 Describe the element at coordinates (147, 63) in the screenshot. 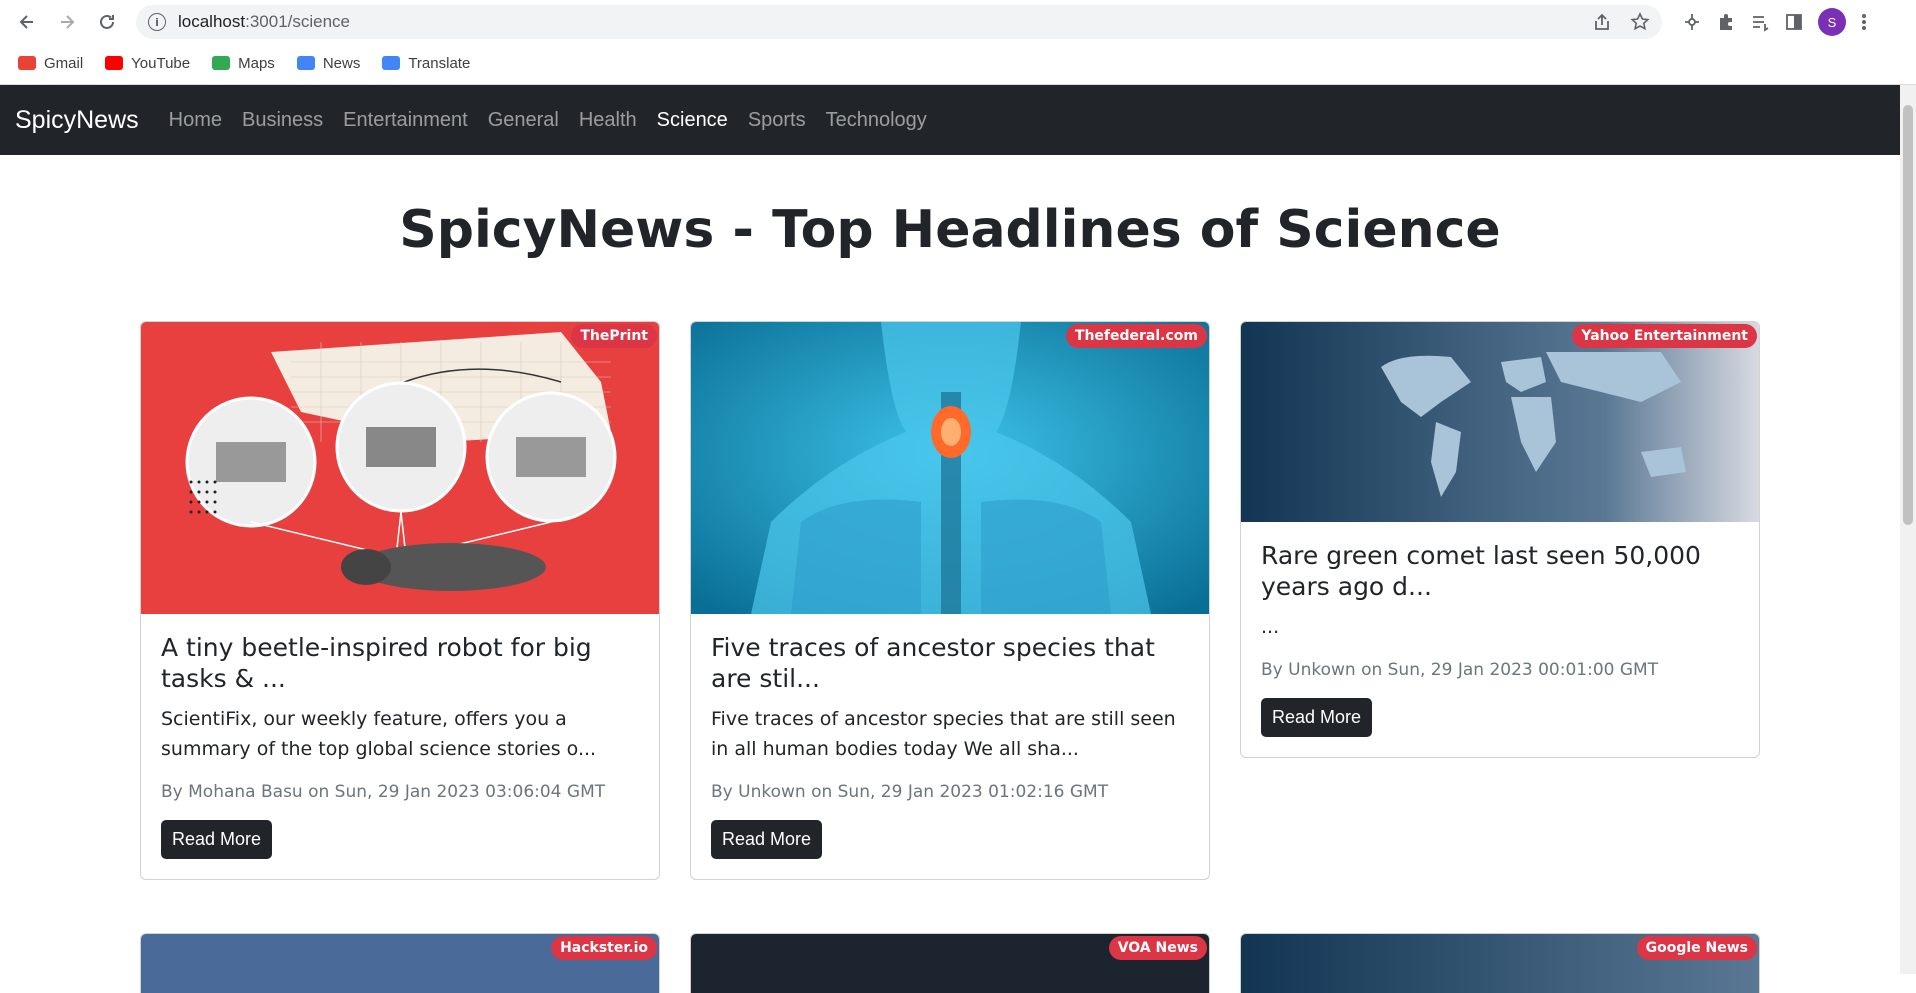

I see `bookmark-youtube: YouTube` at that location.